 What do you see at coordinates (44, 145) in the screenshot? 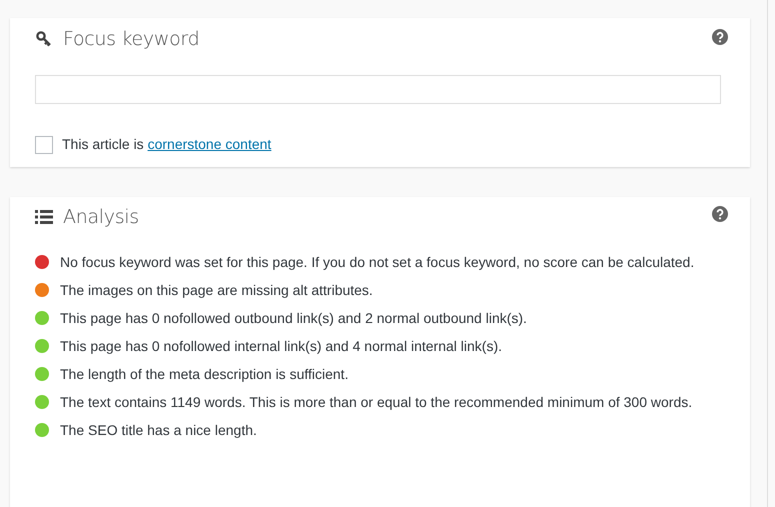
I see `checkbox` at bounding box center [44, 145].